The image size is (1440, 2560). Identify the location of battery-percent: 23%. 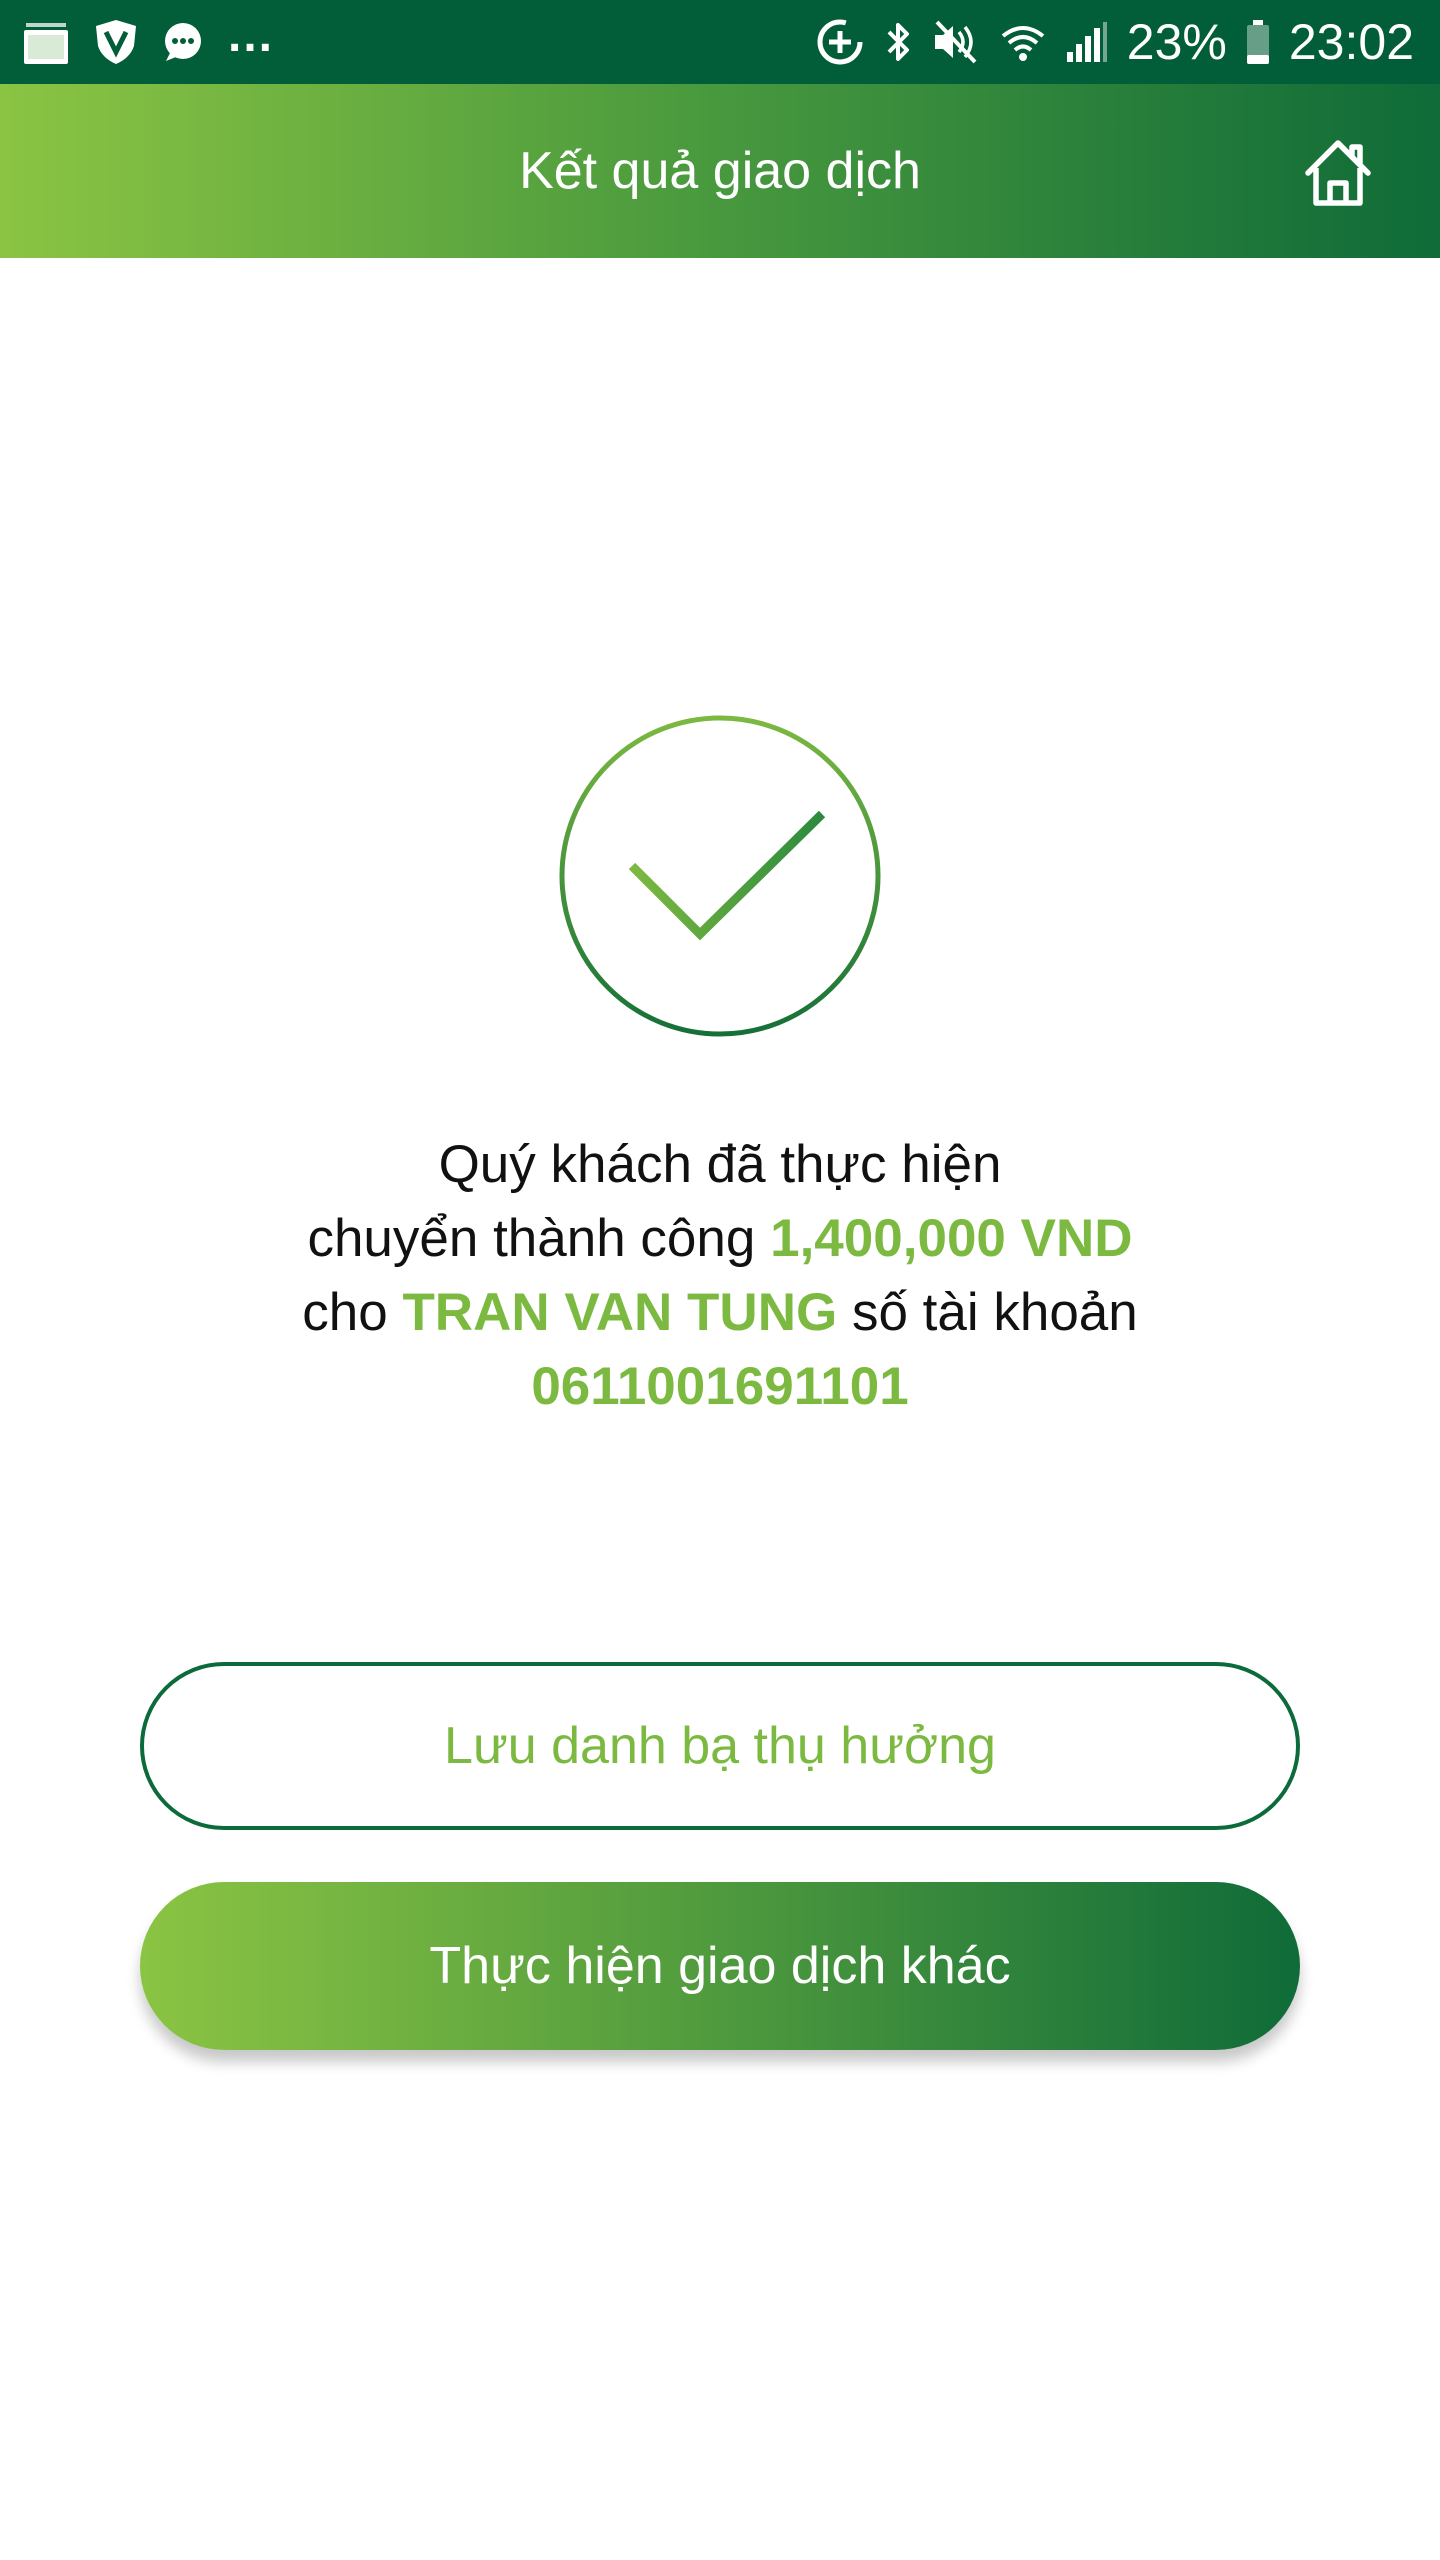
(1176, 42).